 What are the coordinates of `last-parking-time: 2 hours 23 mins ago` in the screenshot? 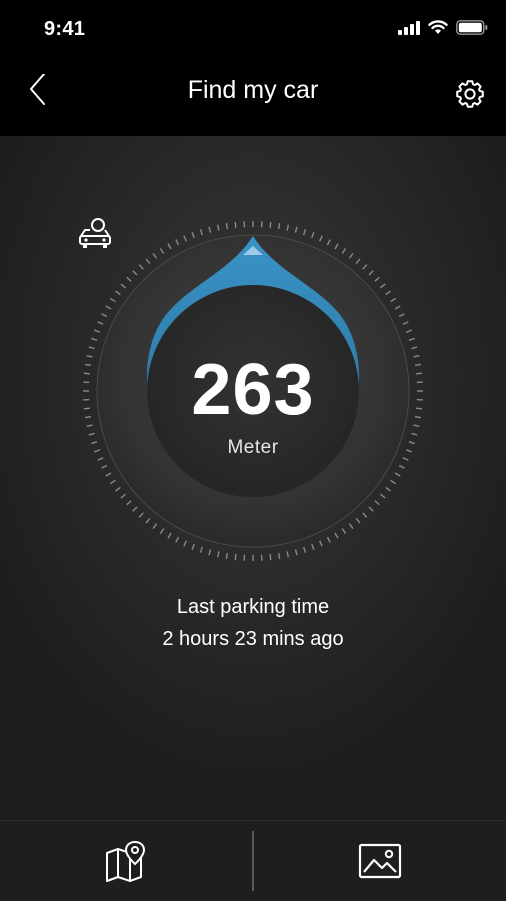 It's located at (253, 639).